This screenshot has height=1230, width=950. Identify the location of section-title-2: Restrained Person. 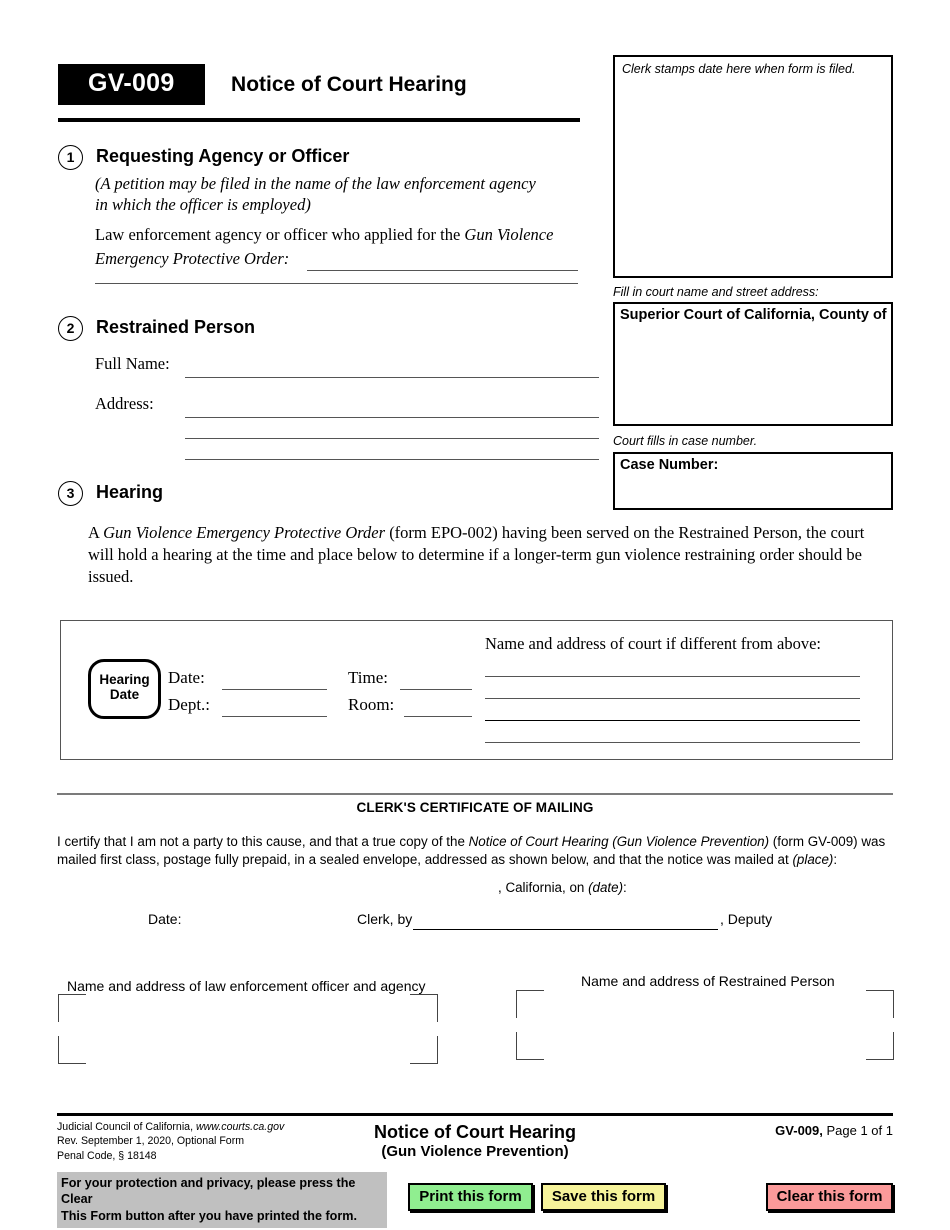
(176, 327).